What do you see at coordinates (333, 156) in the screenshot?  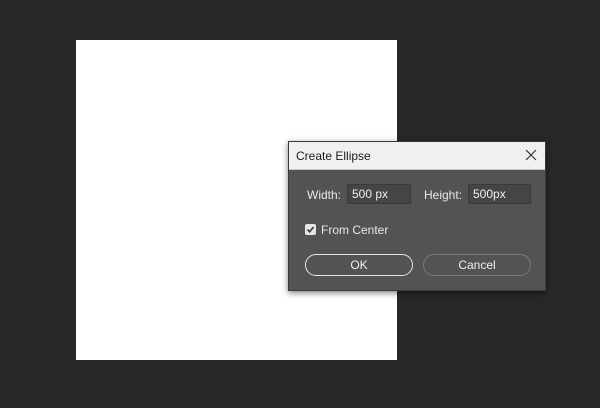 I see `dialog-title: Create Ellipse` at bounding box center [333, 156].